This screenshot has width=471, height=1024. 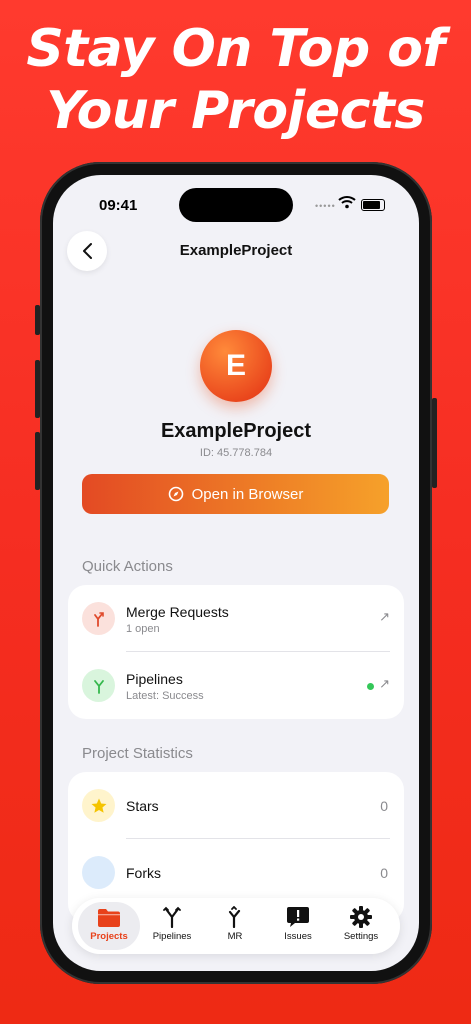 What do you see at coordinates (37, 389) in the screenshot?
I see `phone-volume-up` at bounding box center [37, 389].